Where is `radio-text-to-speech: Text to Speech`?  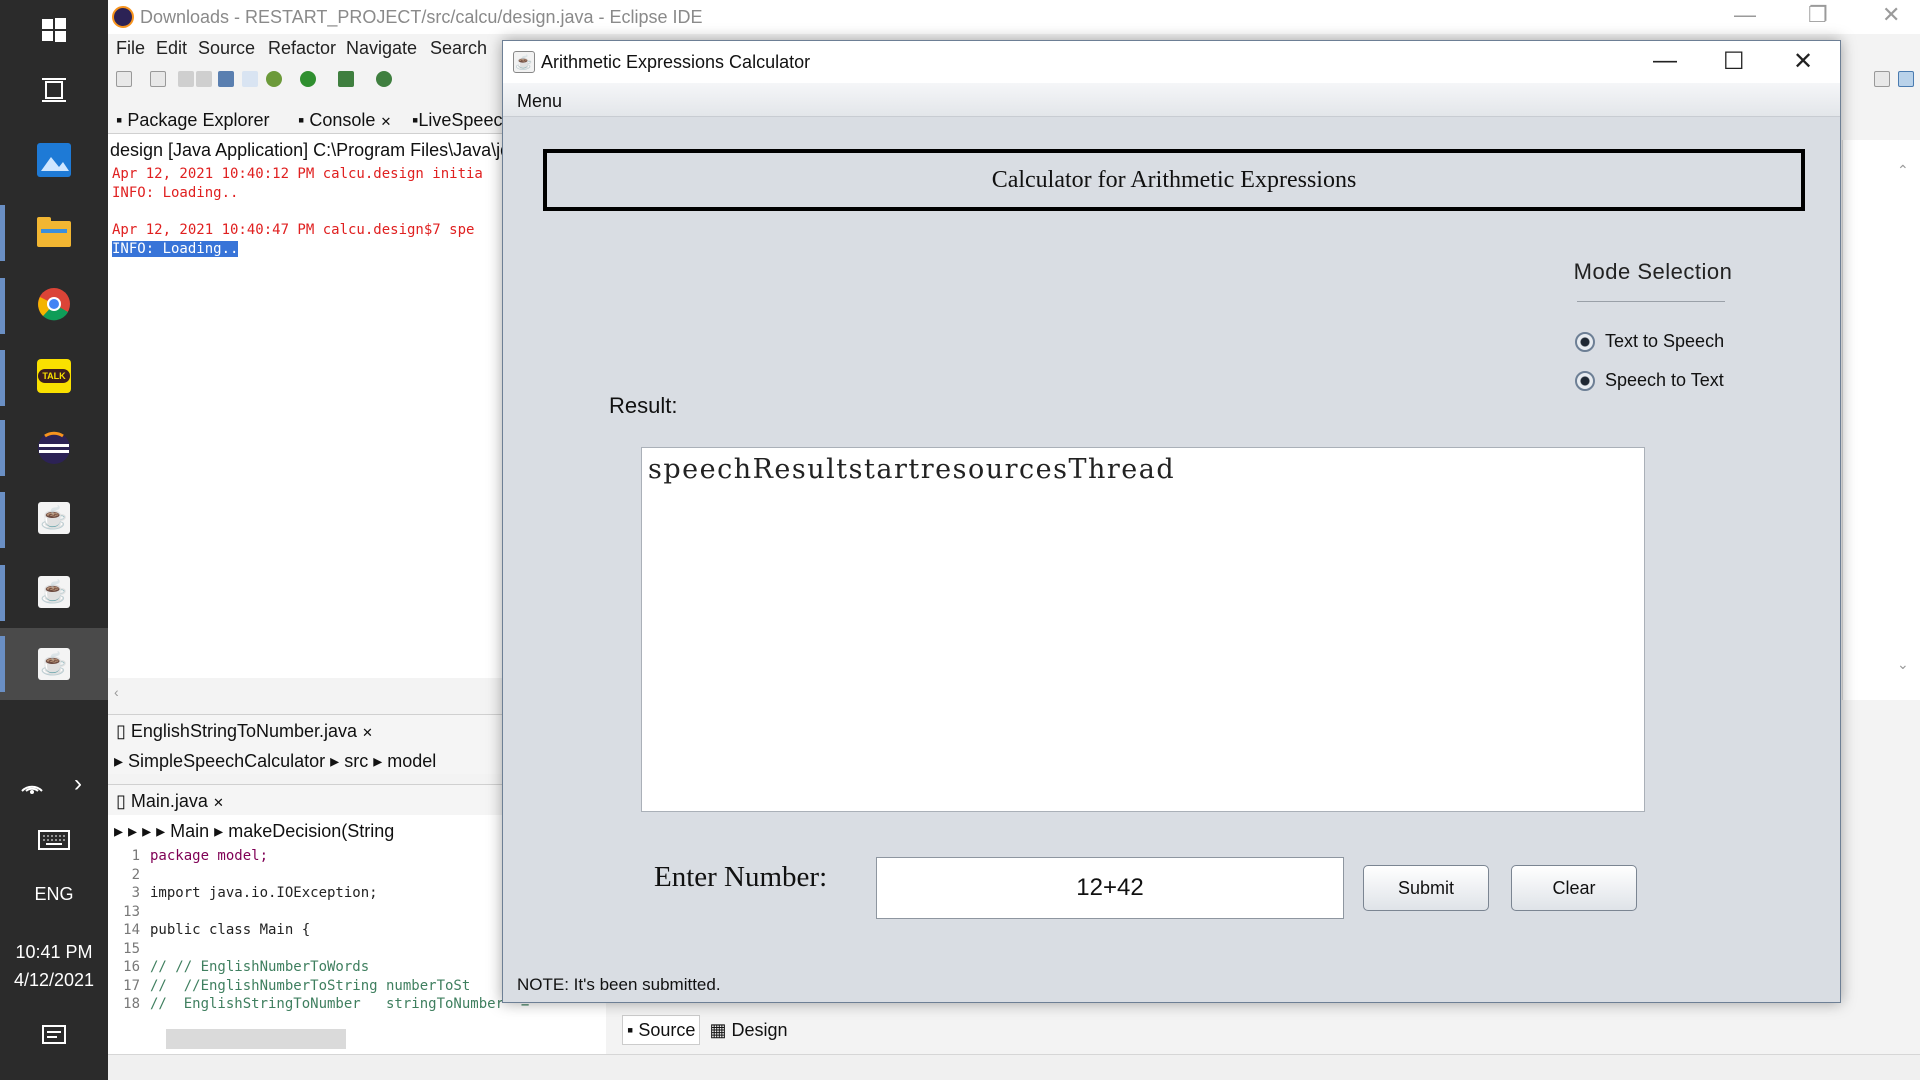
radio-text-to-speech: Text to Speech is located at coordinates (1649, 341).